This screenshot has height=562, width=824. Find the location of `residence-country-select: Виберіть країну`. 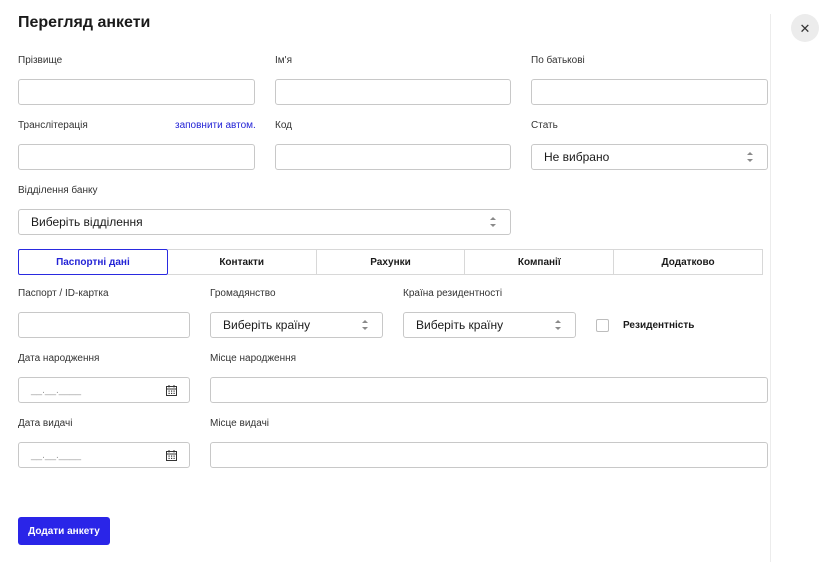

residence-country-select: Виберіть країну is located at coordinates (489, 325).